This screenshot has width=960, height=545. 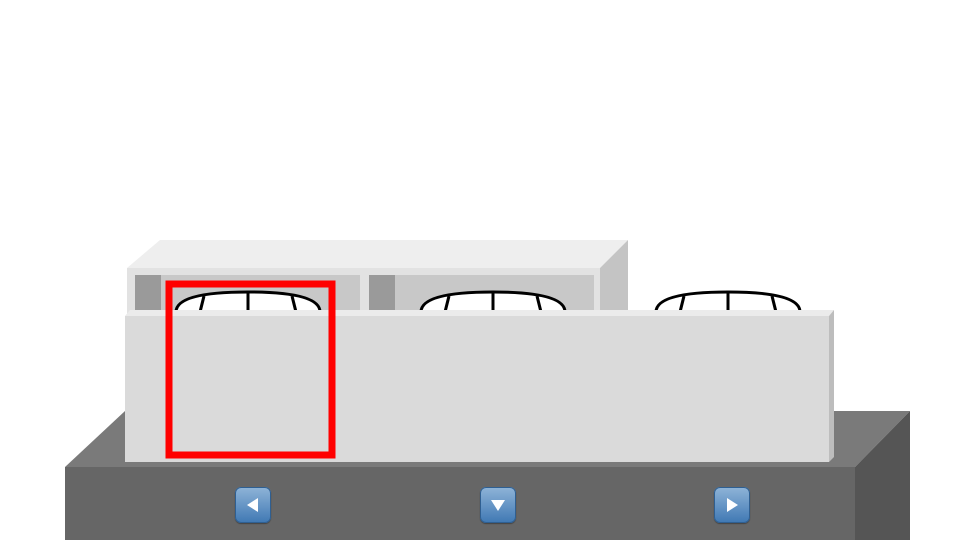 I want to click on triangle-left-icon, so click(x=252, y=505).